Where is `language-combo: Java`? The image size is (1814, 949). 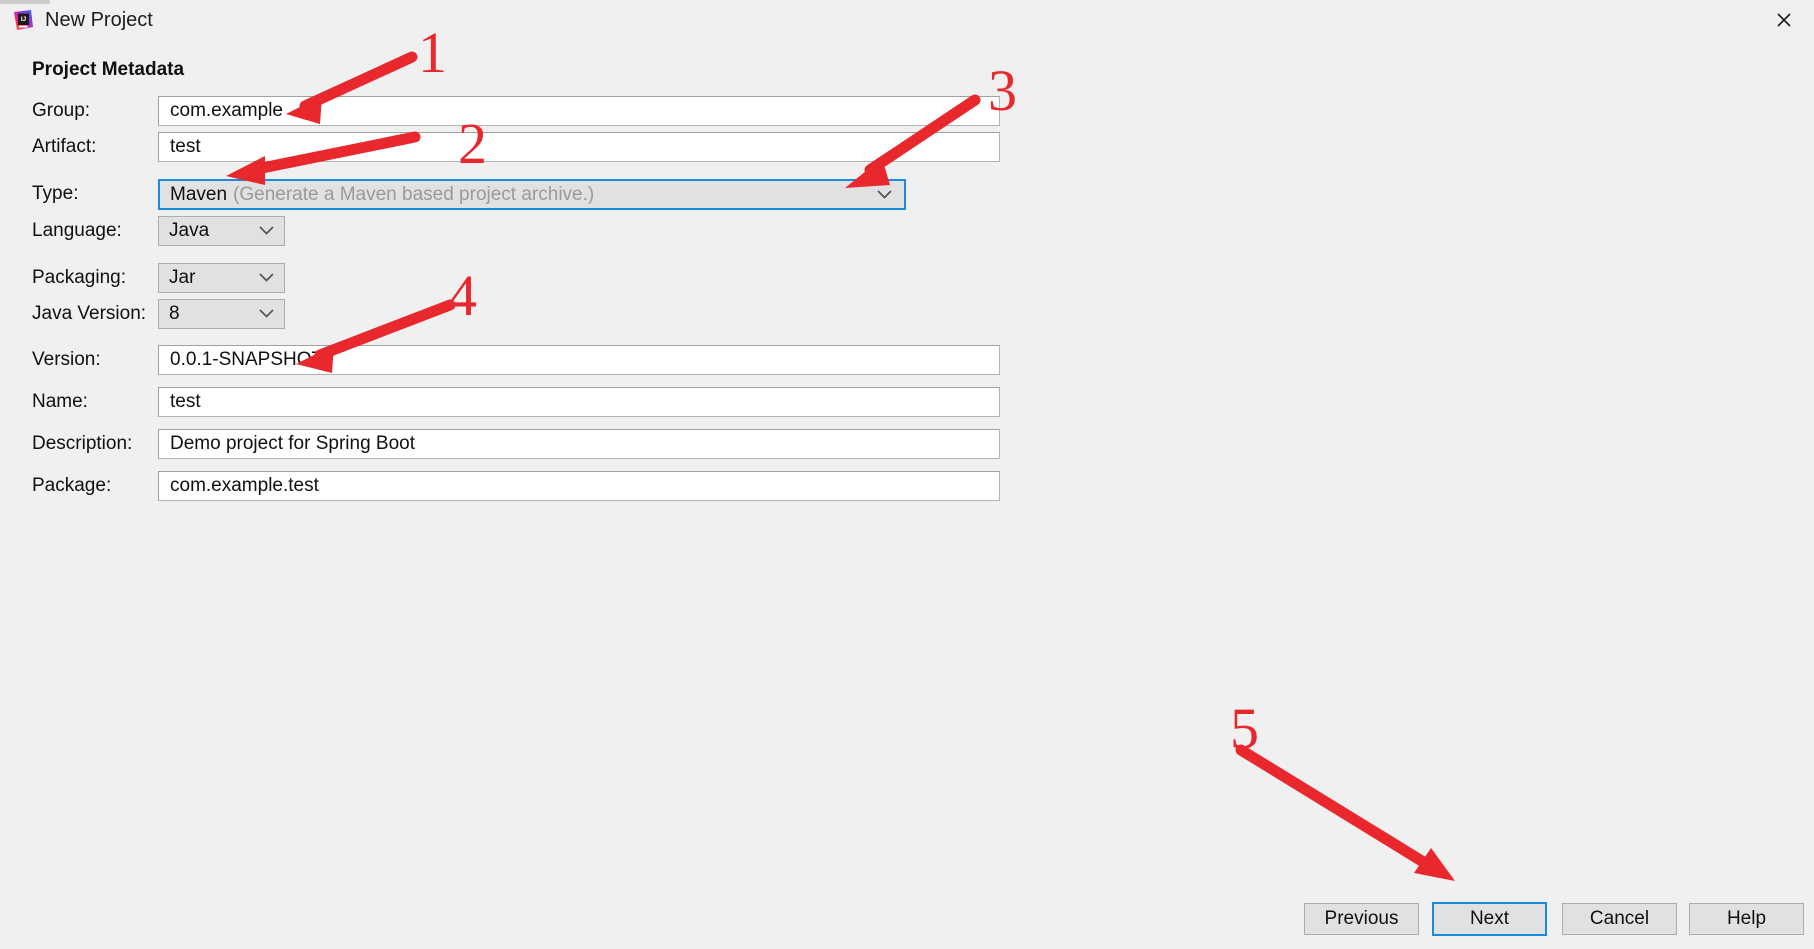
language-combo: Java is located at coordinates (221, 231).